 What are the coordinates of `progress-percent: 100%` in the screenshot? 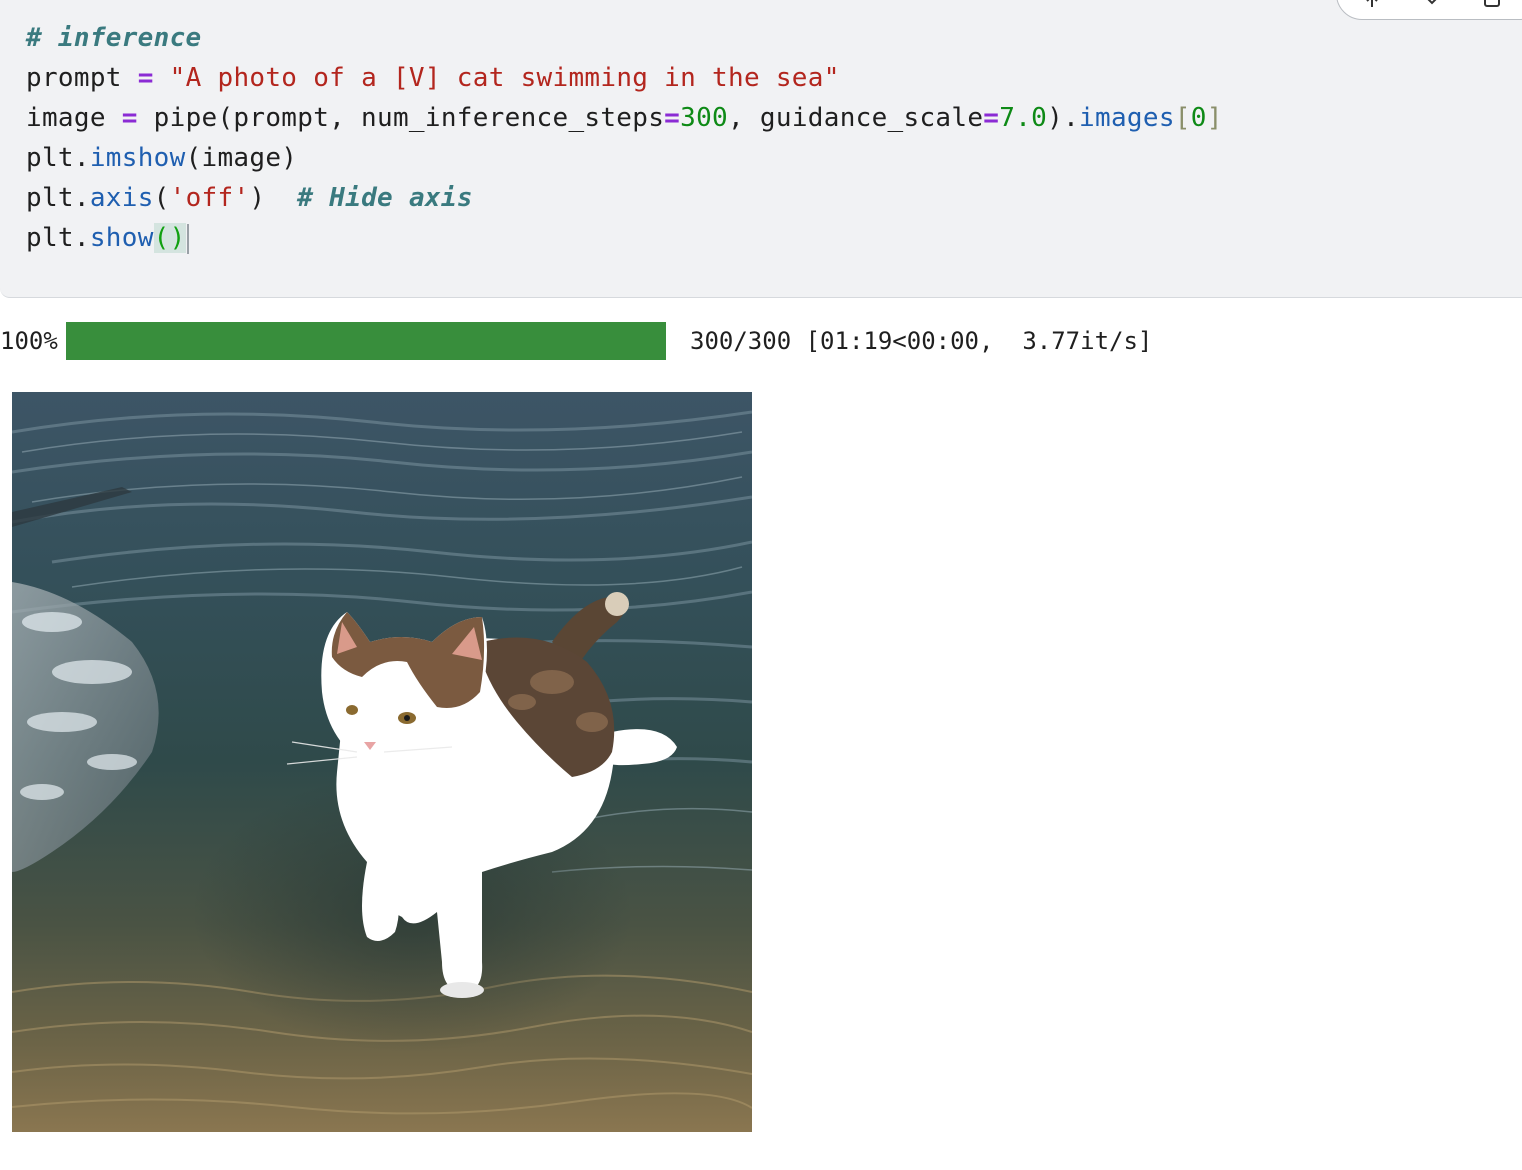 It's located at (29, 341).